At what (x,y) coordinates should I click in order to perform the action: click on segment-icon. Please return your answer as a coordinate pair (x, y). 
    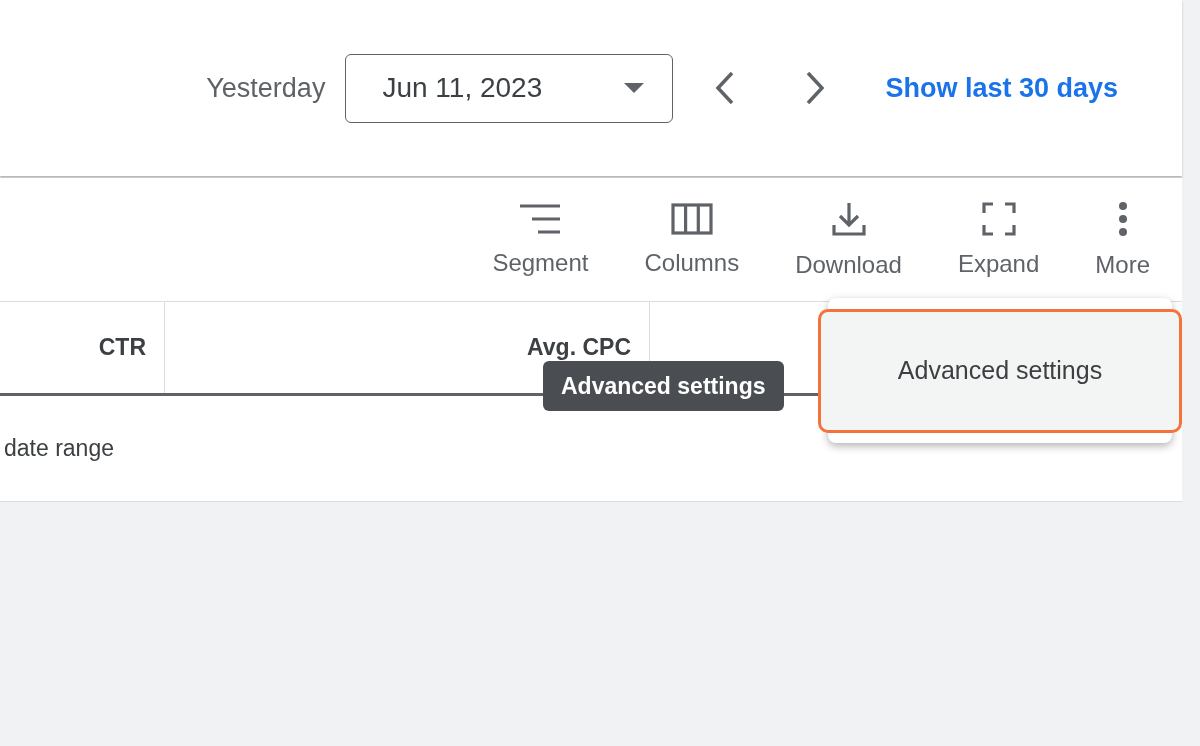
    Looking at the image, I should click on (540, 218).